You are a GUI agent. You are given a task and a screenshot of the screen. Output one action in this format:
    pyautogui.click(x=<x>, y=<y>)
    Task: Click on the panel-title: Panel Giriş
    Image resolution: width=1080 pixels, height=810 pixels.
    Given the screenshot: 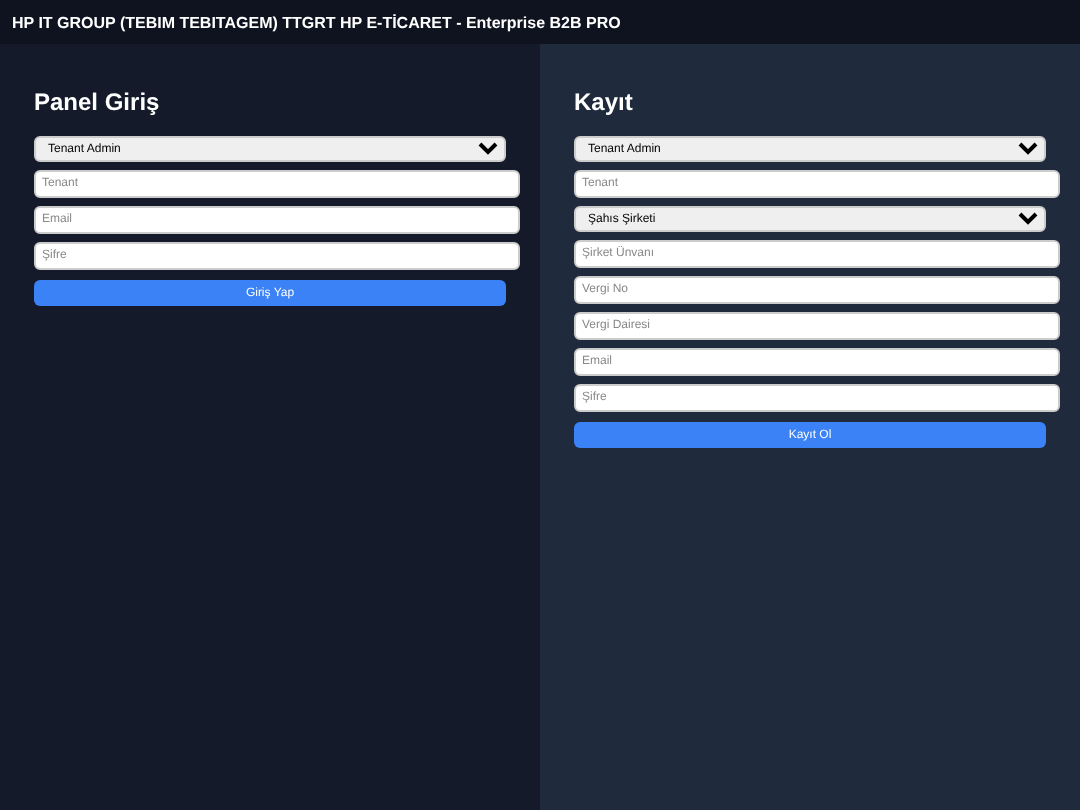 What is the action you would take?
    pyautogui.click(x=98, y=102)
    